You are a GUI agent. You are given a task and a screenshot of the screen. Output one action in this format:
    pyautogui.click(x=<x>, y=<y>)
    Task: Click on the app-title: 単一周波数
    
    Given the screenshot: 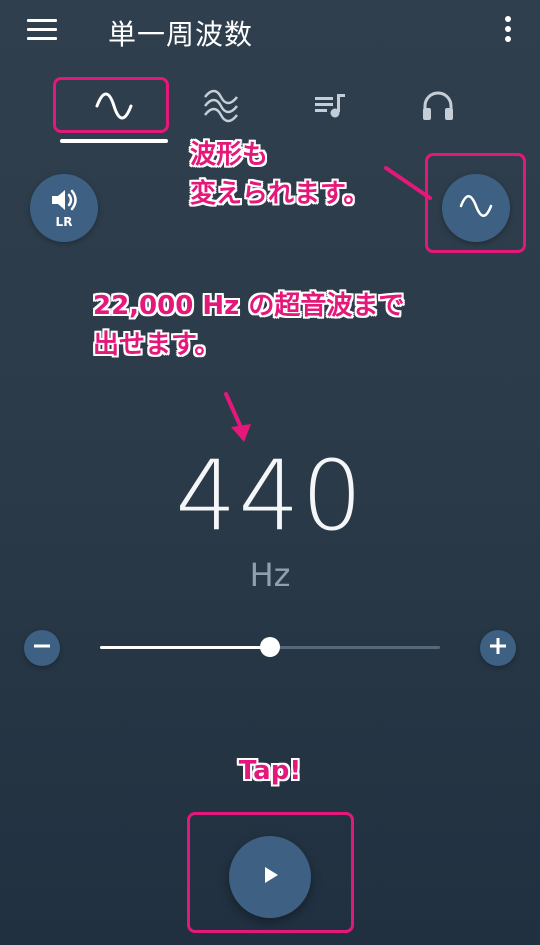 What is the action you would take?
    pyautogui.click(x=181, y=34)
    